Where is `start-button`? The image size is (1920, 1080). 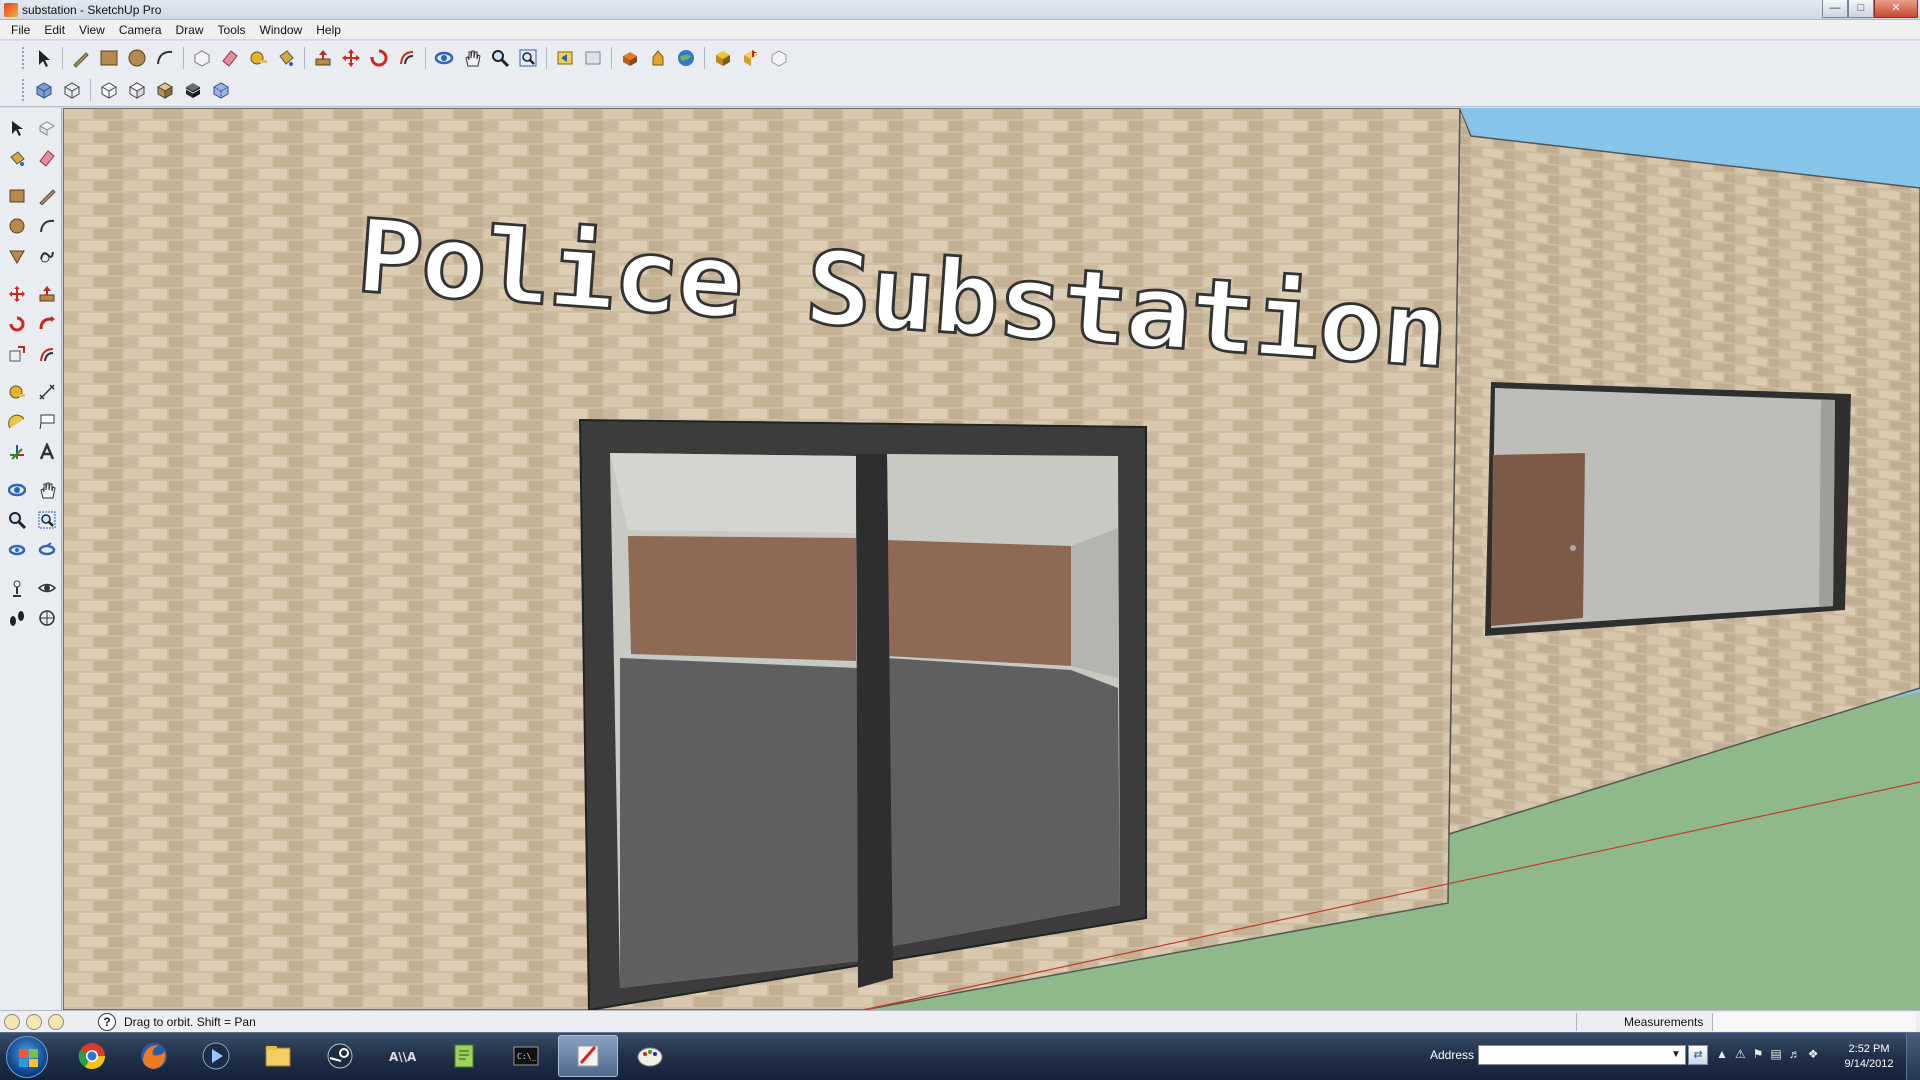
start-button is located at coordinates (27, 1057).